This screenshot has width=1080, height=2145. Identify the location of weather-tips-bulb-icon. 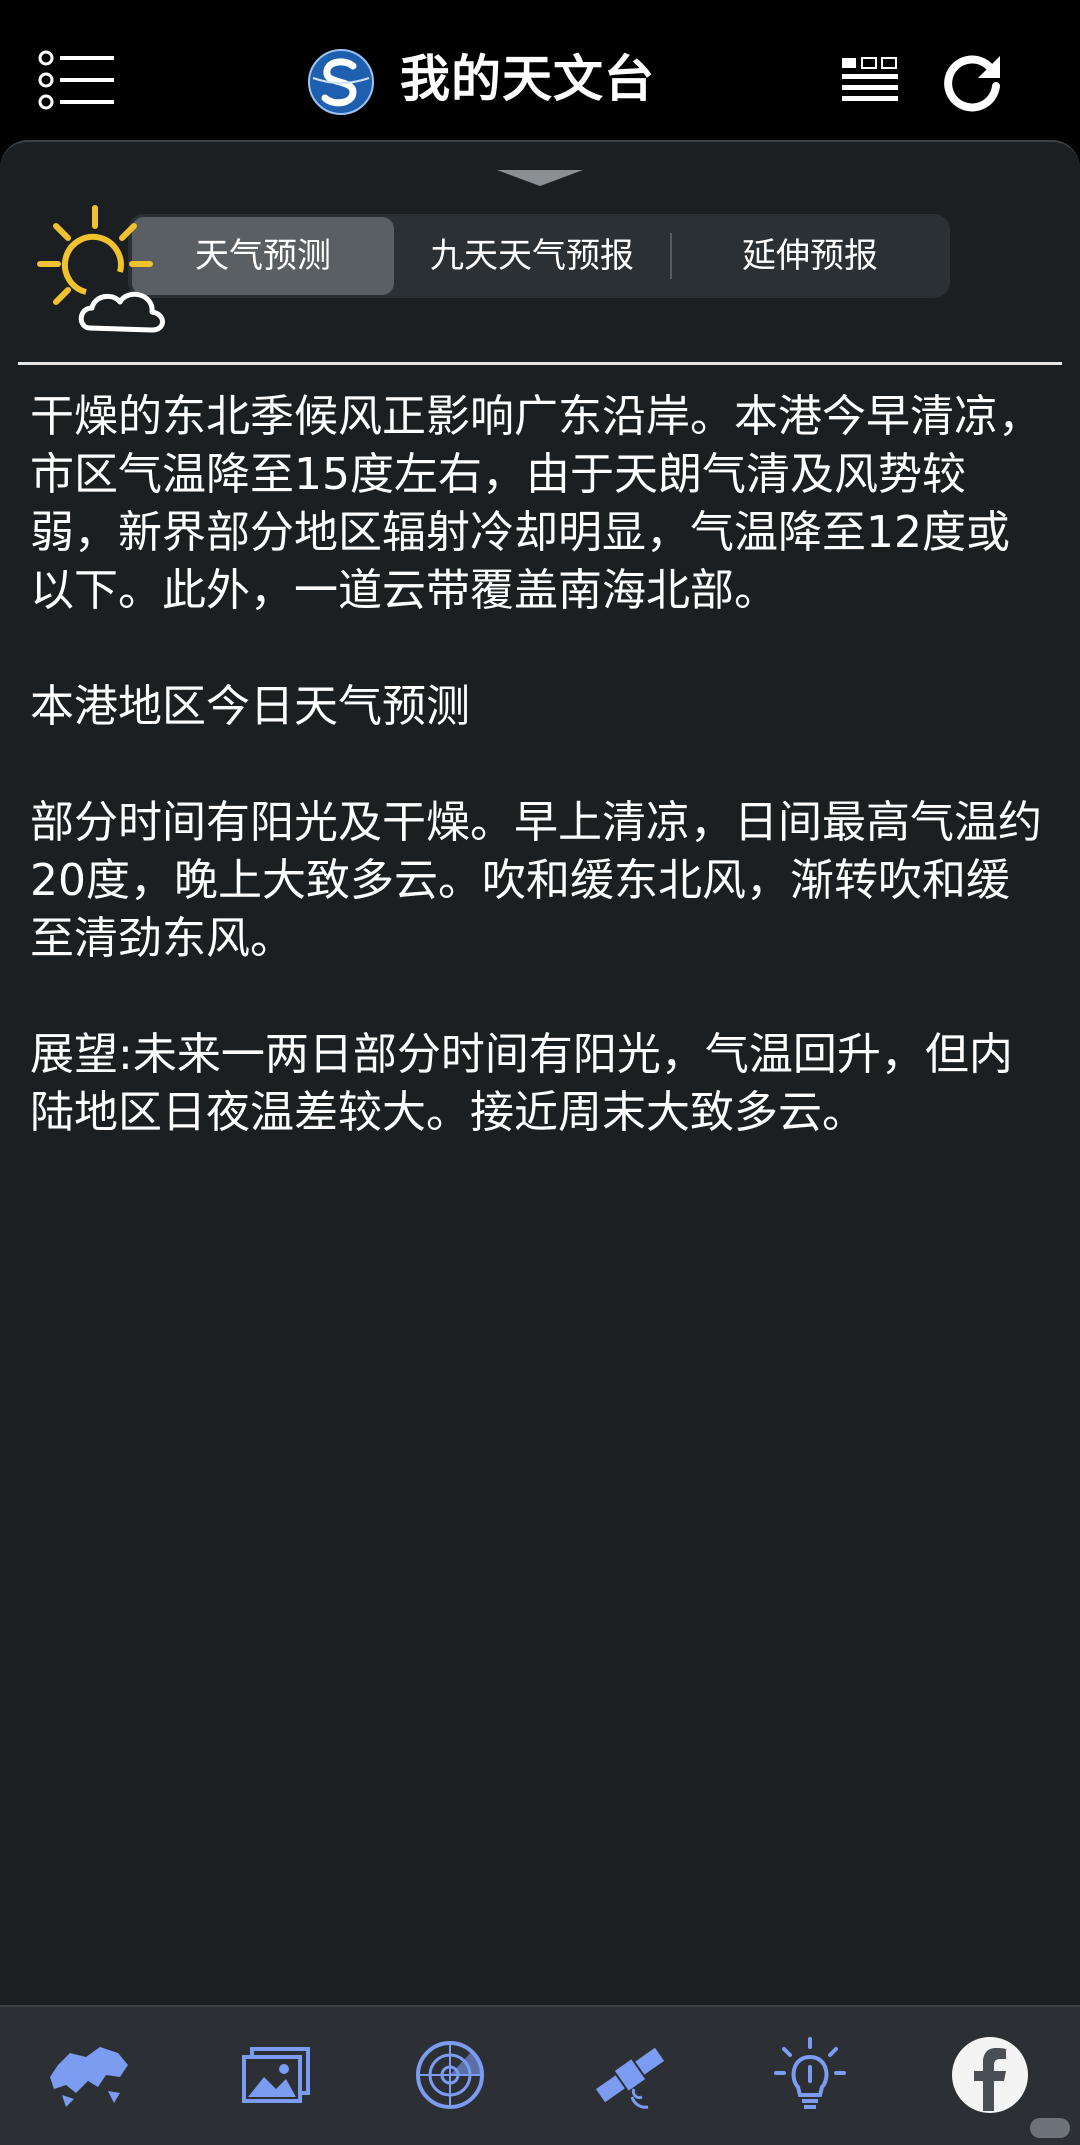
(810, 2075).